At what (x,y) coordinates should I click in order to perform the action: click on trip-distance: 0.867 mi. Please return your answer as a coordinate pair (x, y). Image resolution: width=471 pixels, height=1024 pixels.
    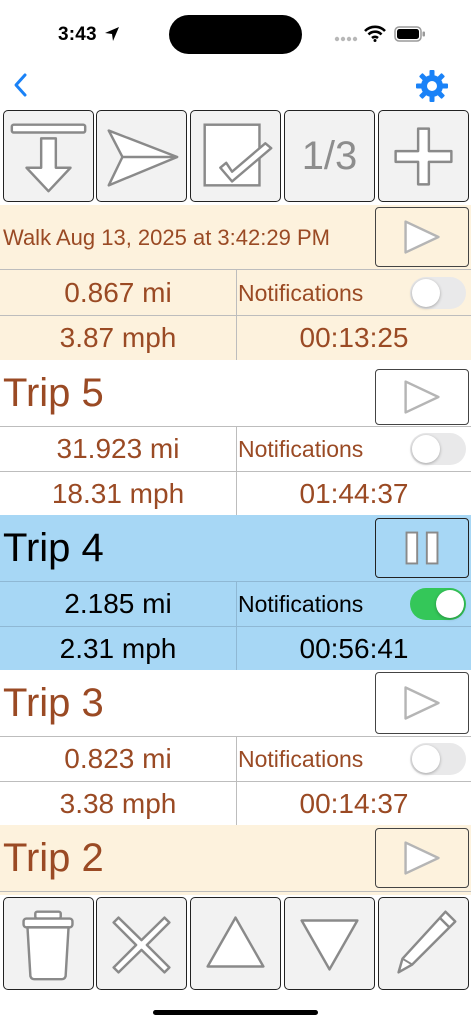
    Looking at the image, I should click on (118, 292).